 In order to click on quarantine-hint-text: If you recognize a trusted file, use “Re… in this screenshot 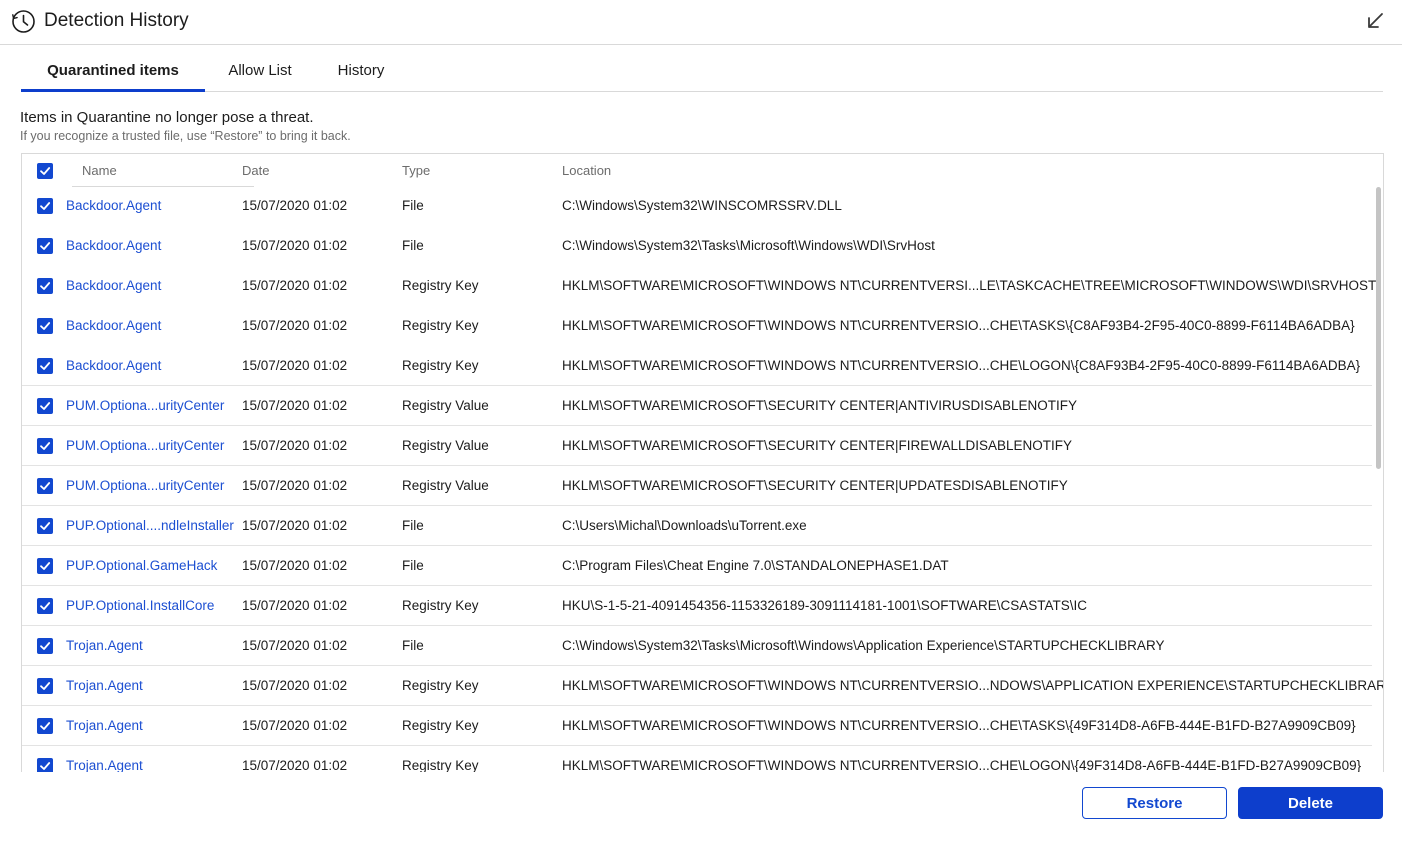, I will do `click(185, 136)`.